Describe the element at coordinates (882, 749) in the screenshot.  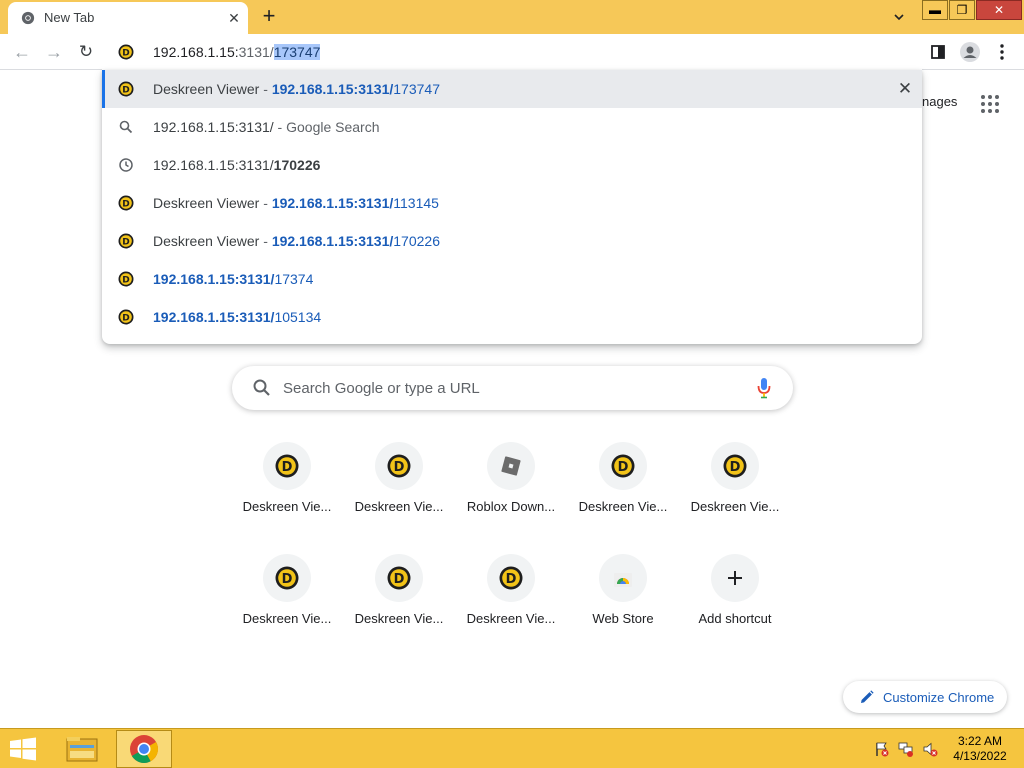
I see `action-center-flag-icon` at that location.